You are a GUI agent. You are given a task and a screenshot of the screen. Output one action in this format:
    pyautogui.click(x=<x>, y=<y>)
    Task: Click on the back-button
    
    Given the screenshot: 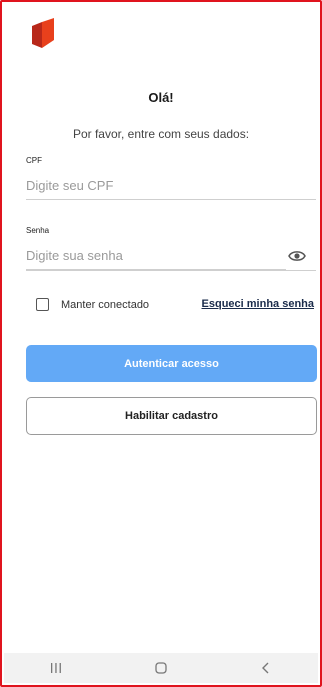 What is the action you would take?
    pyautogui.click(x=266, y=668)
    